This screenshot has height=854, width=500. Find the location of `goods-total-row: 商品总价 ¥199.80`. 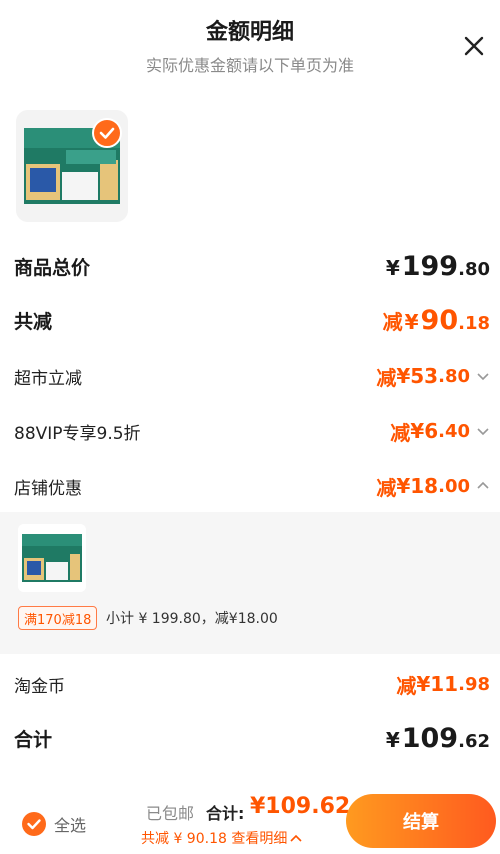

goods-total-row: 商品总价 ¥199.80 is located at coordinates (252, 266).